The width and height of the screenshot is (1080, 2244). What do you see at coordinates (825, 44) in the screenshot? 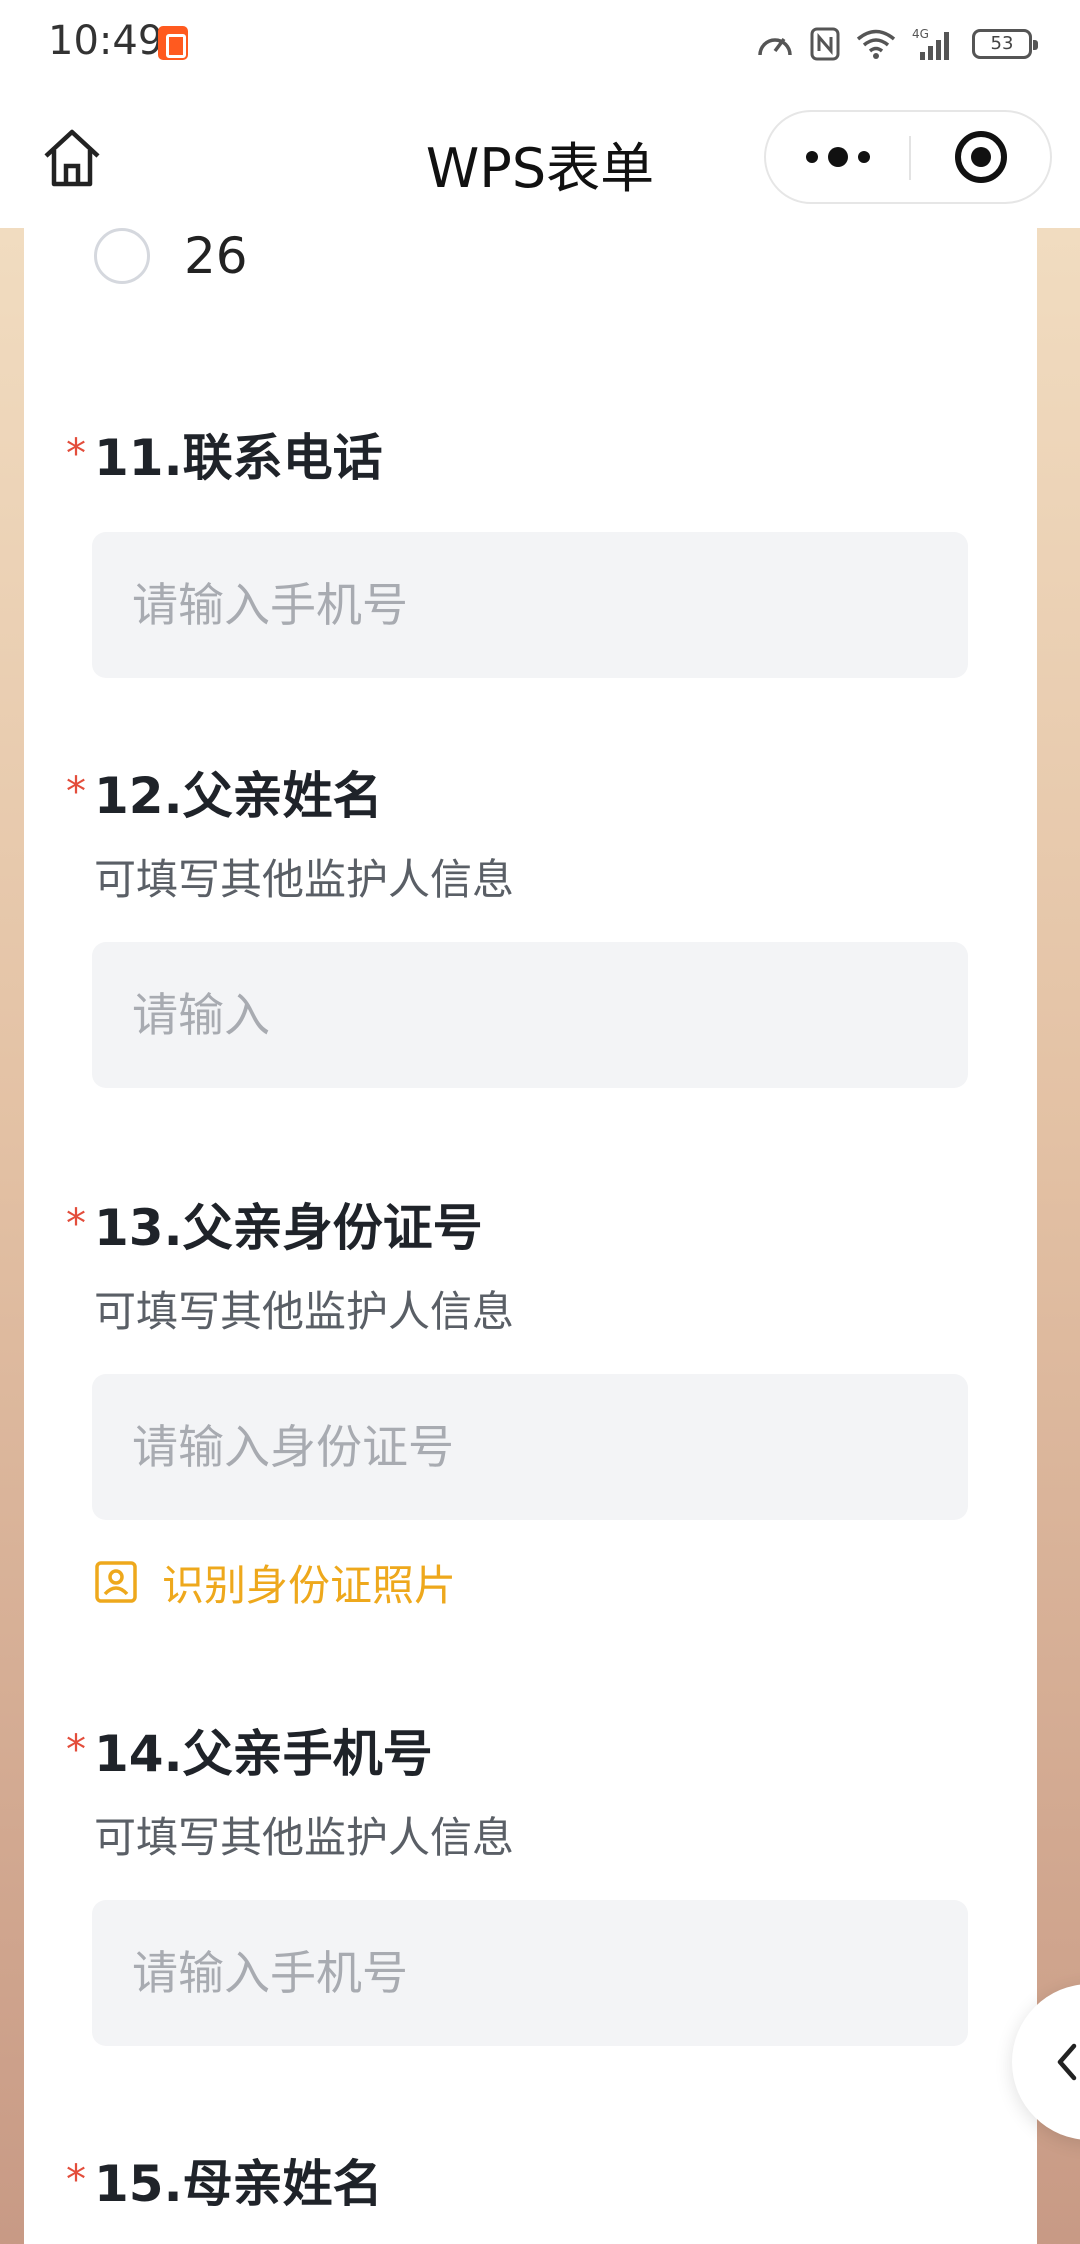
I see `nfc-icon` at bounding box center [825, 44].